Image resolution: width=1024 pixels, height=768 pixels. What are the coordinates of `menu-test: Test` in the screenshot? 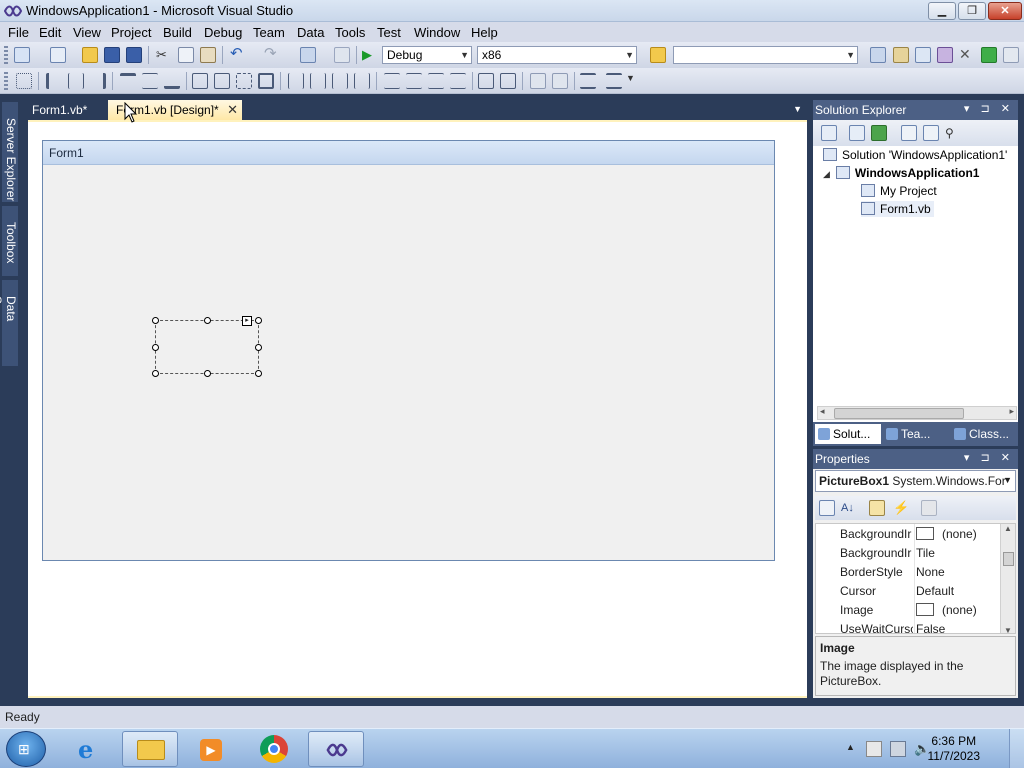 It's located at (389, 32).